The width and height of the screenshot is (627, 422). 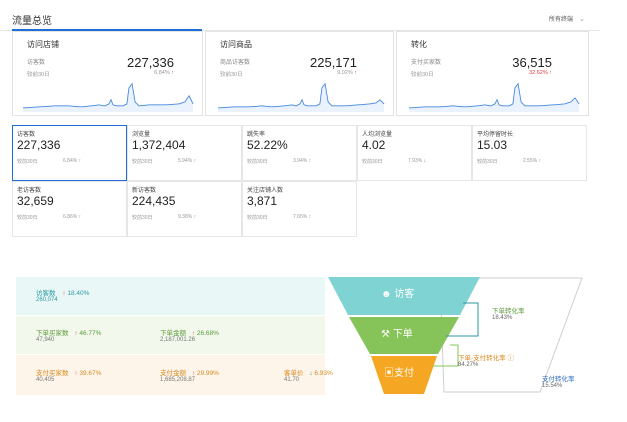 What do you see at coordinates (267, 145) in the screenshot?
I see `tile-value: 52.22%` at bounding box center [267, 145].